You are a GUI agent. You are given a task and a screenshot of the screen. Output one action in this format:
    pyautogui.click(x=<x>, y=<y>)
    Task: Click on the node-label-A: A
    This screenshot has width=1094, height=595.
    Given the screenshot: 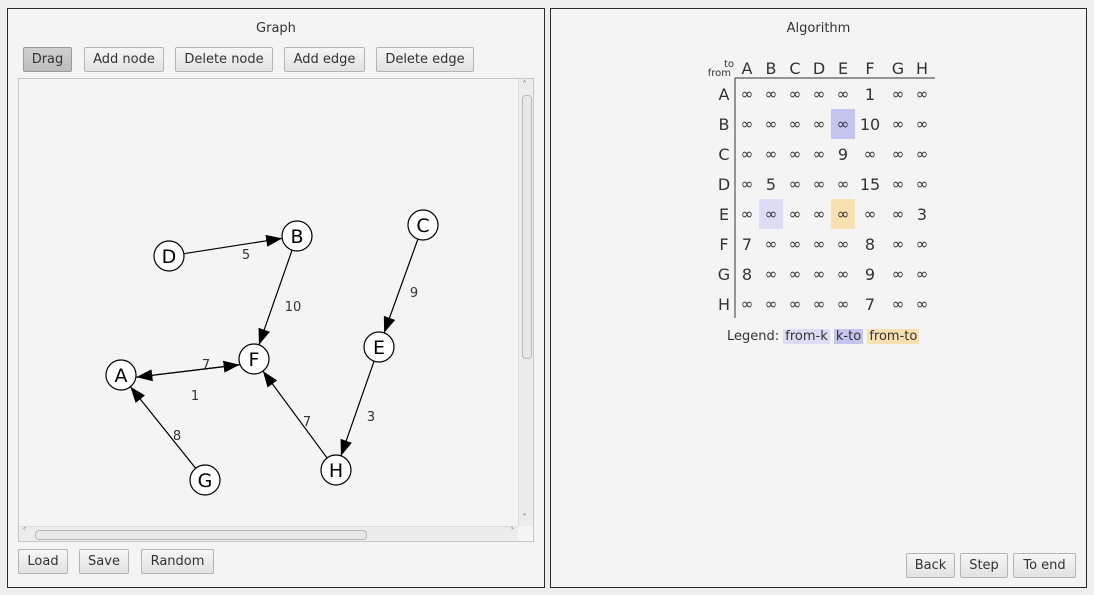 What is the action you would take?
    pyautogui.click(x=121, y=376)
    